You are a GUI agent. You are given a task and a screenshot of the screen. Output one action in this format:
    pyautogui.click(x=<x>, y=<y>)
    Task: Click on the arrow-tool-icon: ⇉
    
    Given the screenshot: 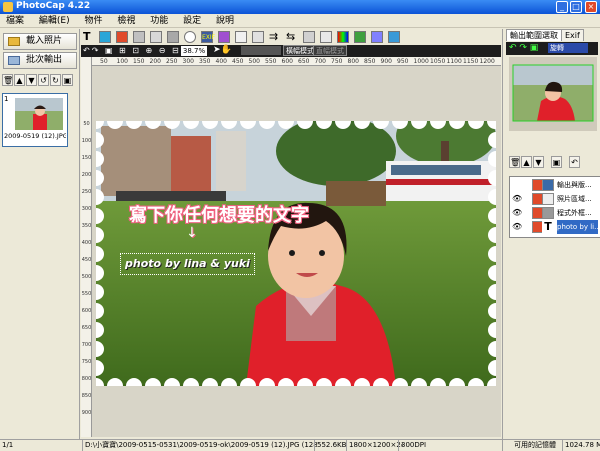 What is the action you would take?
    pyautogui.click(x=275, y=37)
    